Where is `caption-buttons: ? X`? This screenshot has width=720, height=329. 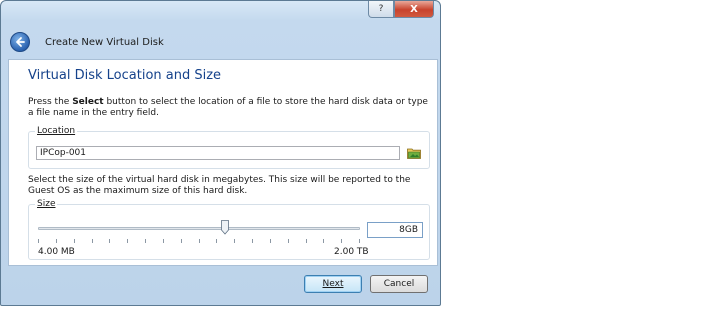 caption-buttons: ? X is located at coordinates (401, 9).